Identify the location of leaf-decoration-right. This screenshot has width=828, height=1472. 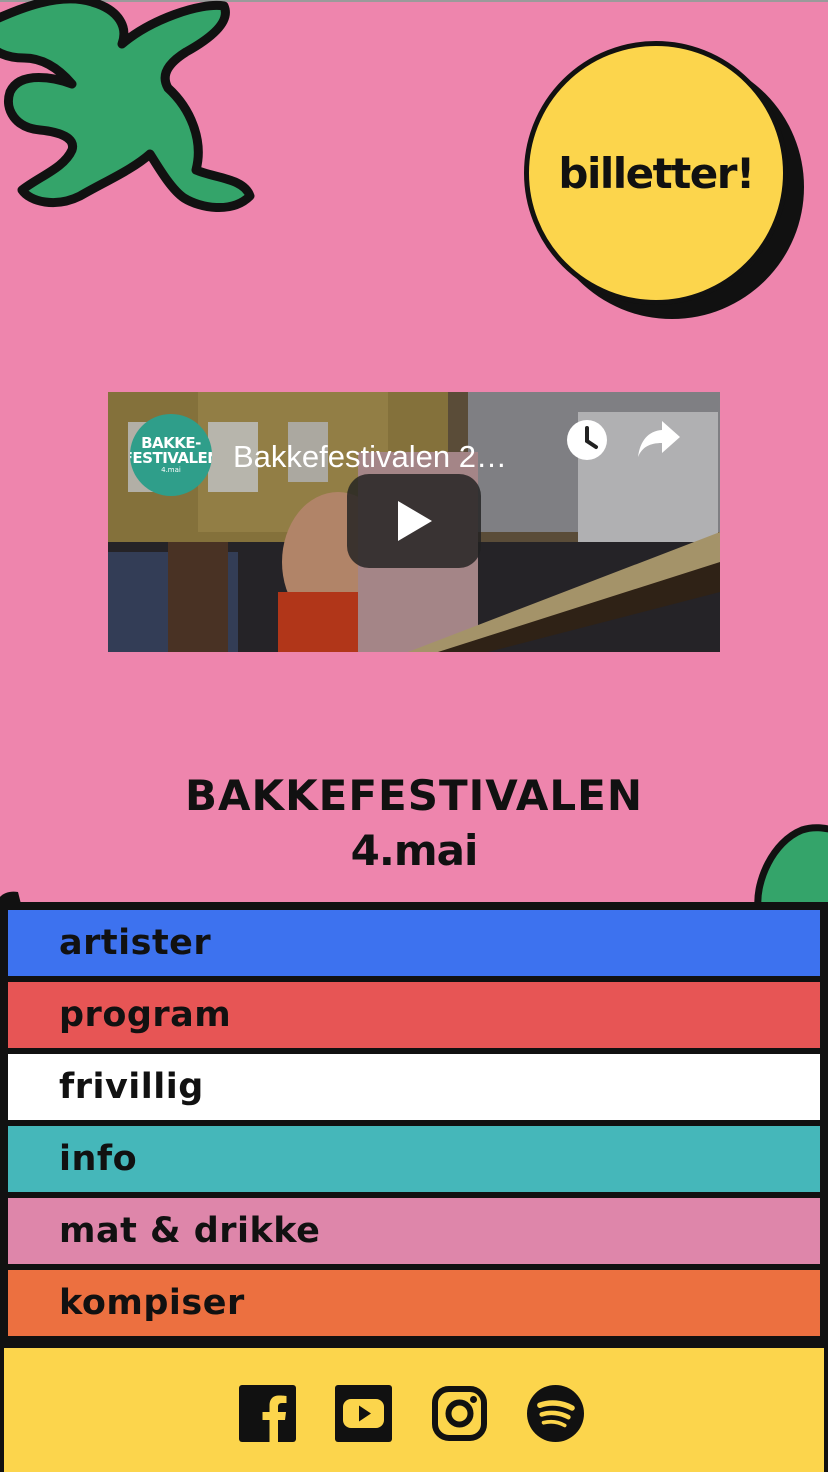
(791, 865).